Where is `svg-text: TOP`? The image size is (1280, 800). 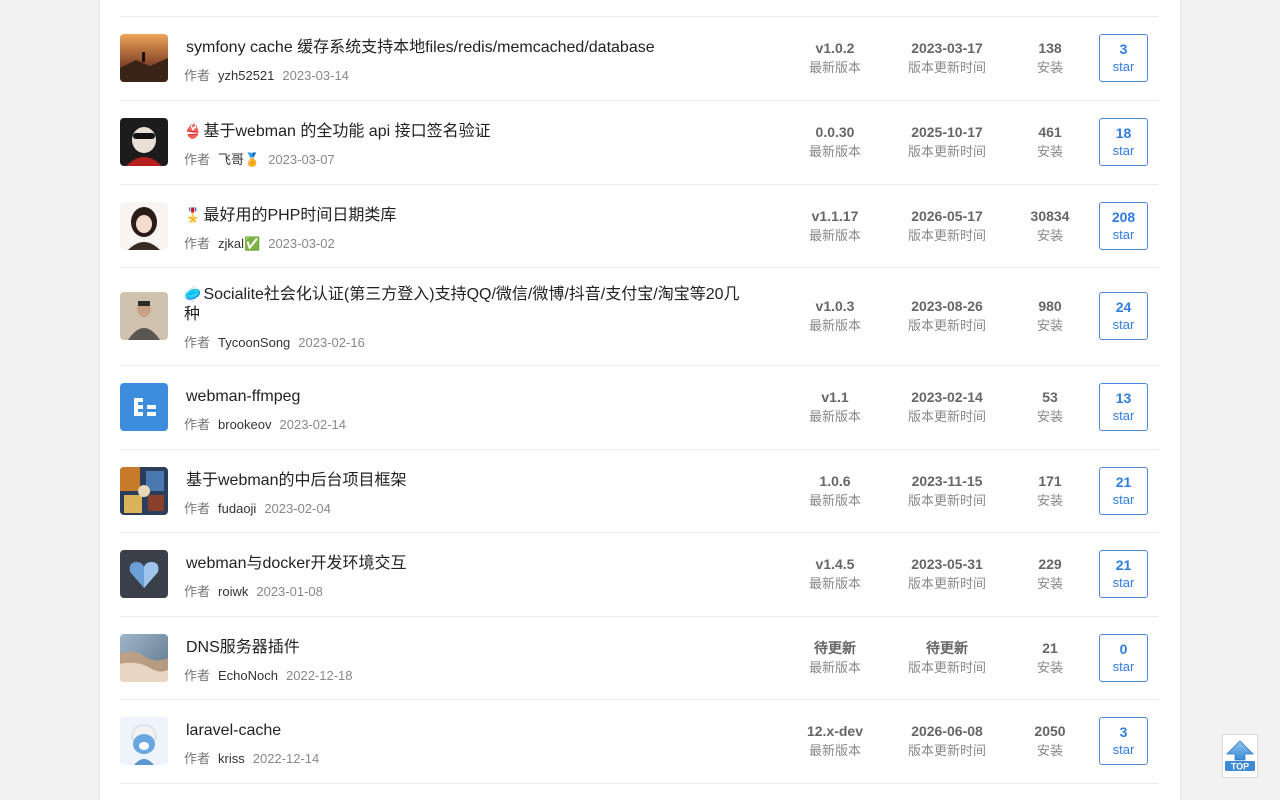 svg-text: TOP is located at coordinates (1240, 767).